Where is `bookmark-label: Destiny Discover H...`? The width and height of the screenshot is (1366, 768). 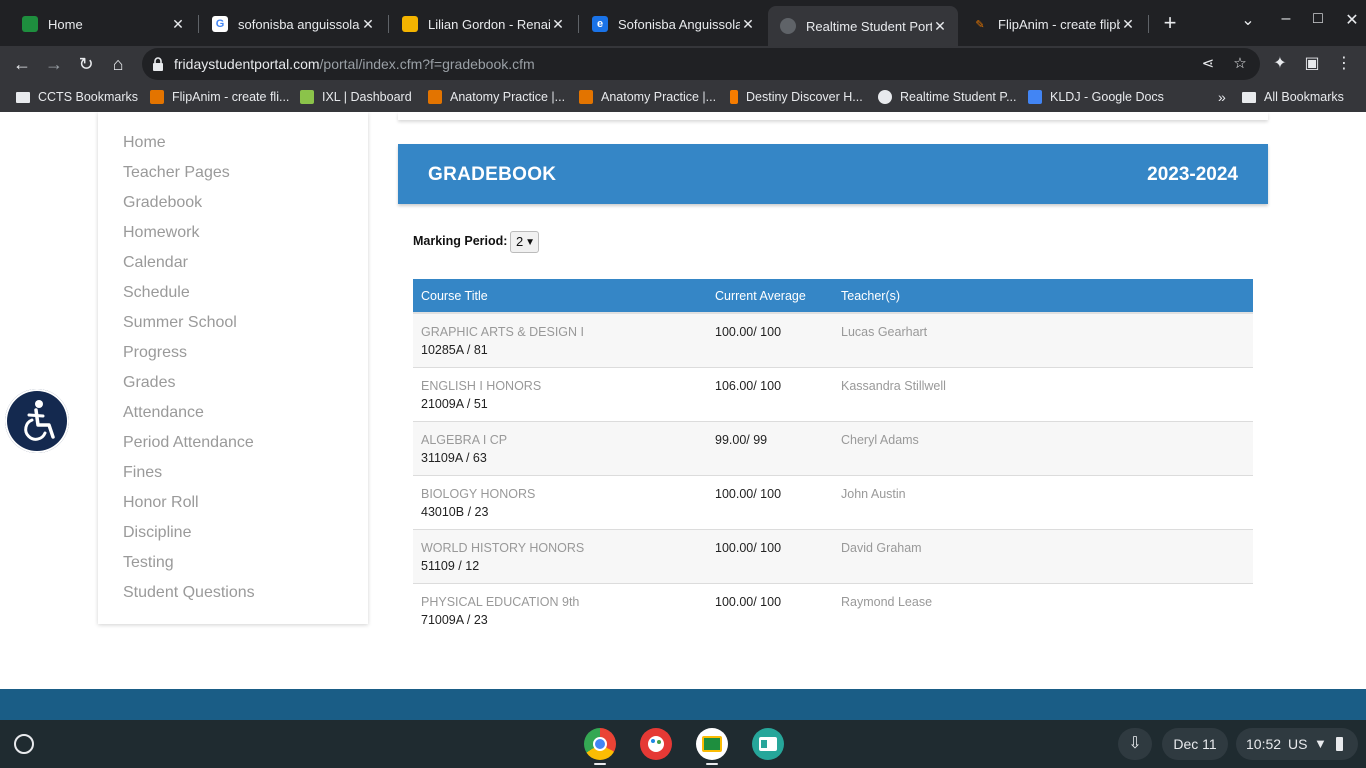
bookmark-label: Destiny Discover H... is located at coordinates (804, 97).